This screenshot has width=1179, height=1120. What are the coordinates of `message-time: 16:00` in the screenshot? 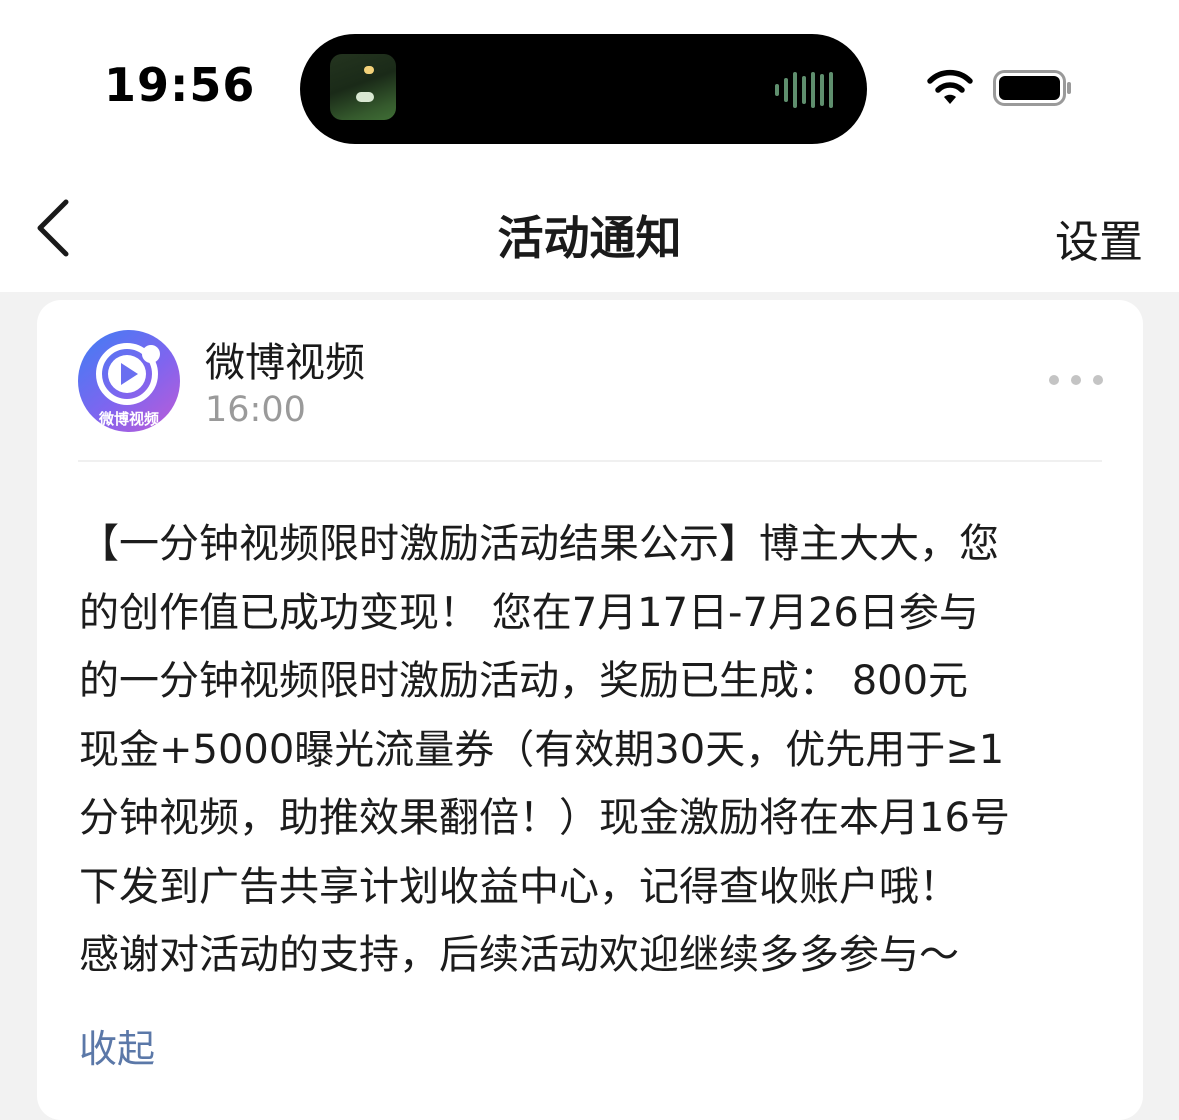 It's located at (255, 410).